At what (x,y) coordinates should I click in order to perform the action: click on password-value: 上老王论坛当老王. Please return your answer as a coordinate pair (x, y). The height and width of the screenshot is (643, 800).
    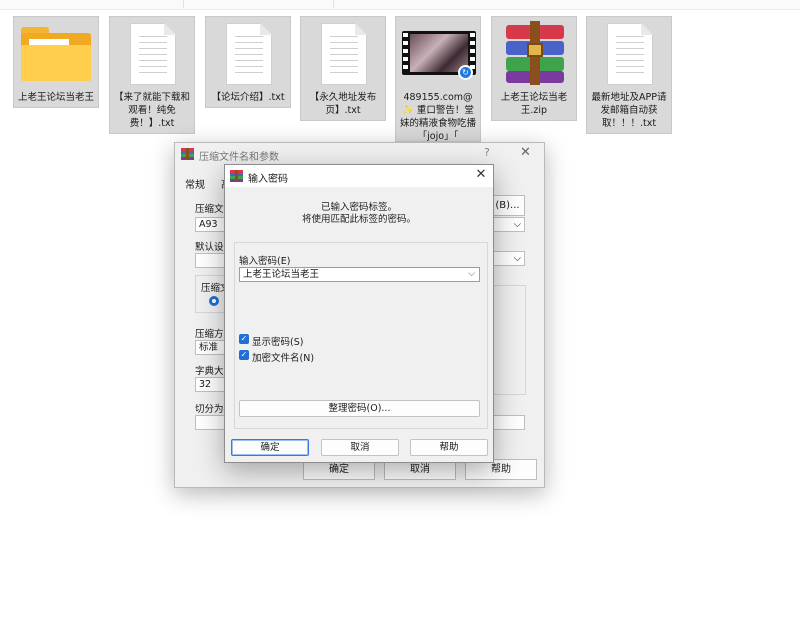
    Looking at the image, I should click on (281, 274).